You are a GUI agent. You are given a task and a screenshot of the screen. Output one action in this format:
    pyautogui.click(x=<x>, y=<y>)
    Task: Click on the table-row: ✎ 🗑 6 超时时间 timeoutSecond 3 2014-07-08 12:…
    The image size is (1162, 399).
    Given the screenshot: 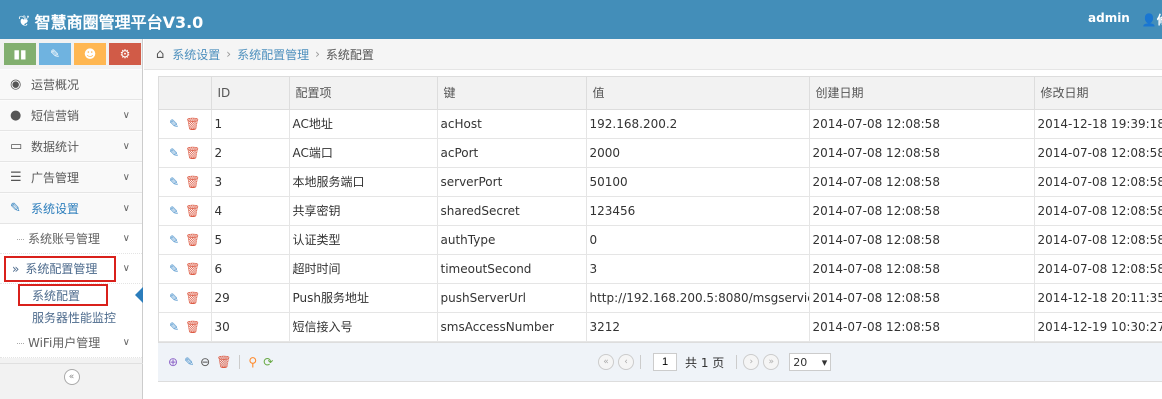 What is the action you would take?
    pyautogui.click(x=660, y=269)
    